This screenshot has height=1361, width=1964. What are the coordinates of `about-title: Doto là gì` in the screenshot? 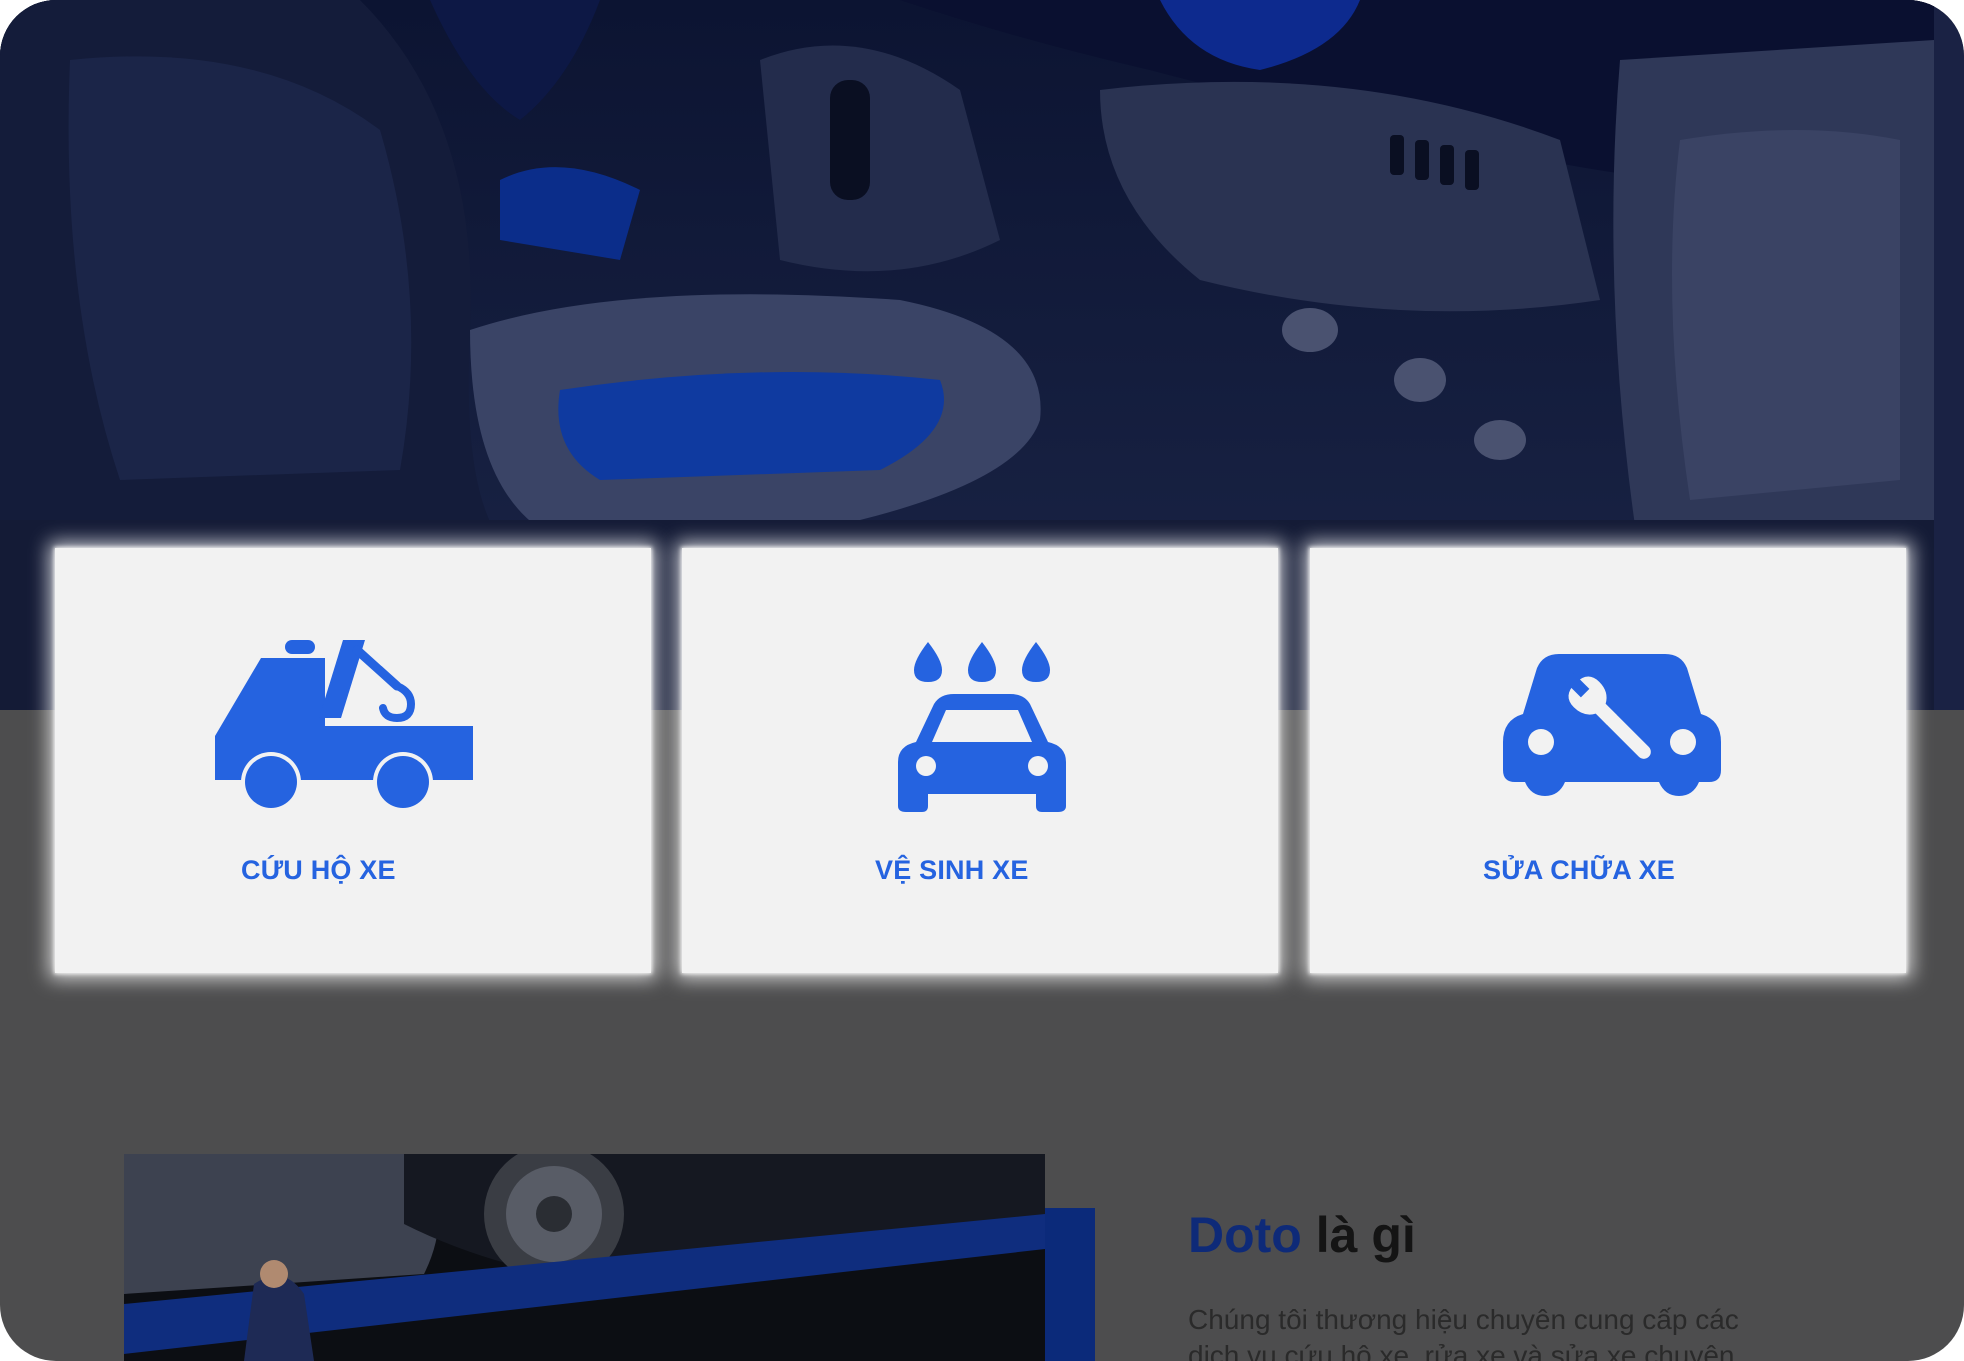 It's located at (1302, 1235).